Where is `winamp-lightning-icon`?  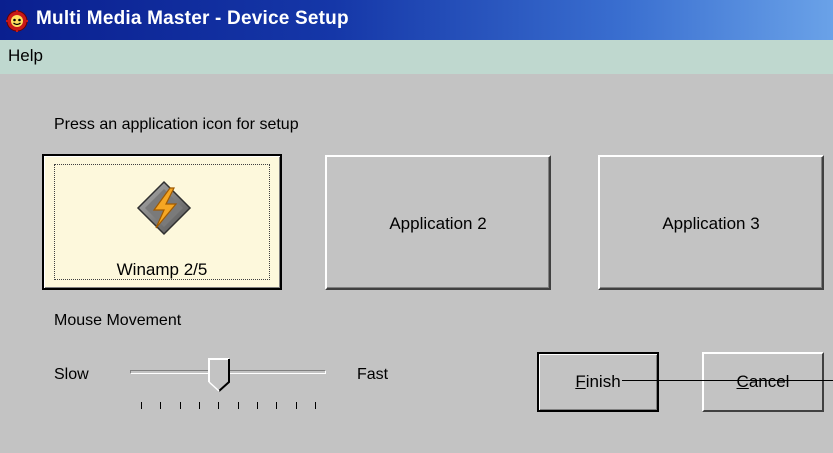 winamp-lightning-icon is located at coordinates (164, 208).